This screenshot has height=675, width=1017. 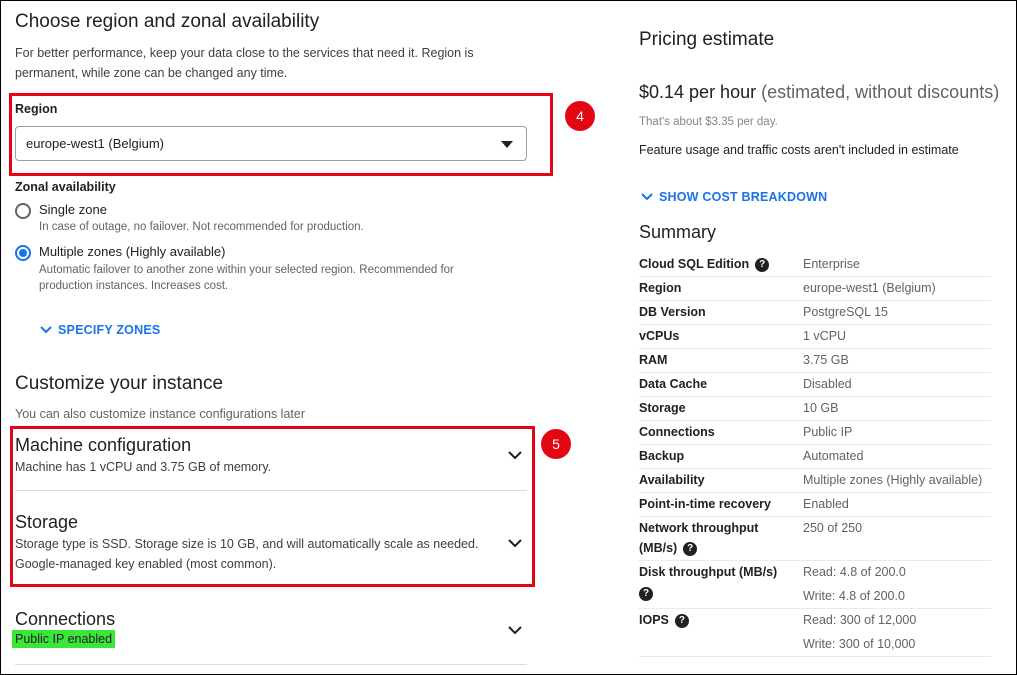 I want to click on single-zone-radio, so click(x=23, y=211).